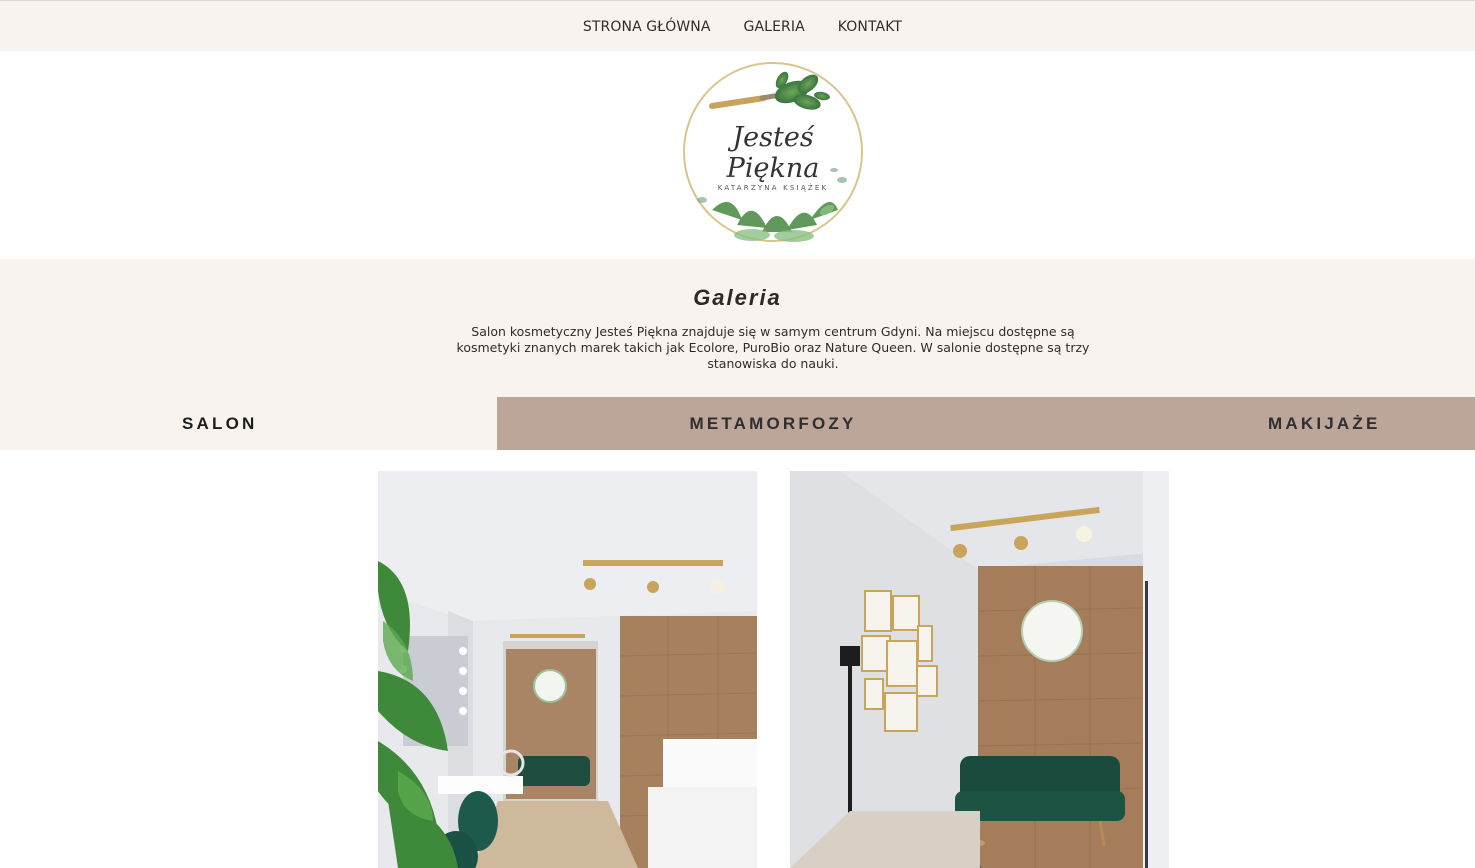  I want to click on page-title: Galeria, so click(737, 297).